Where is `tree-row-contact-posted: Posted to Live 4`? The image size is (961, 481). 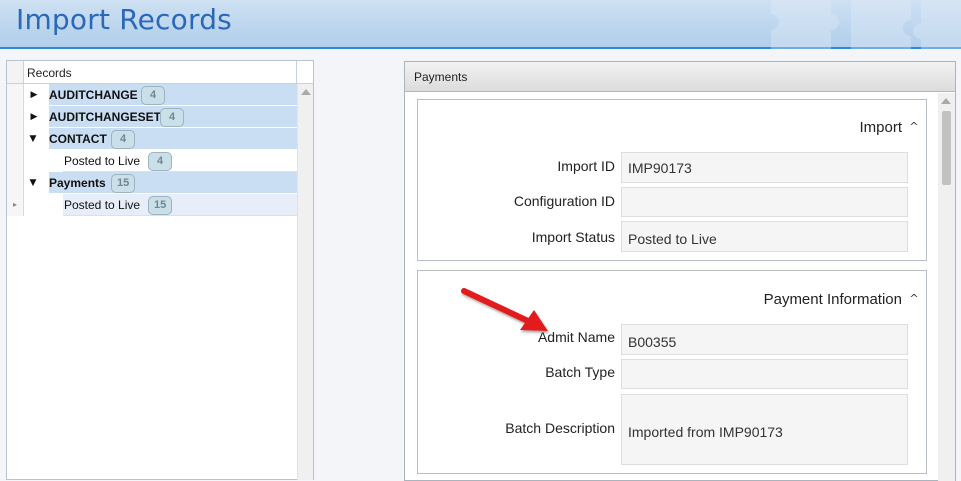 tree-row-contact-posted: Posted to Live 4 is located at coordinates (152, 161).